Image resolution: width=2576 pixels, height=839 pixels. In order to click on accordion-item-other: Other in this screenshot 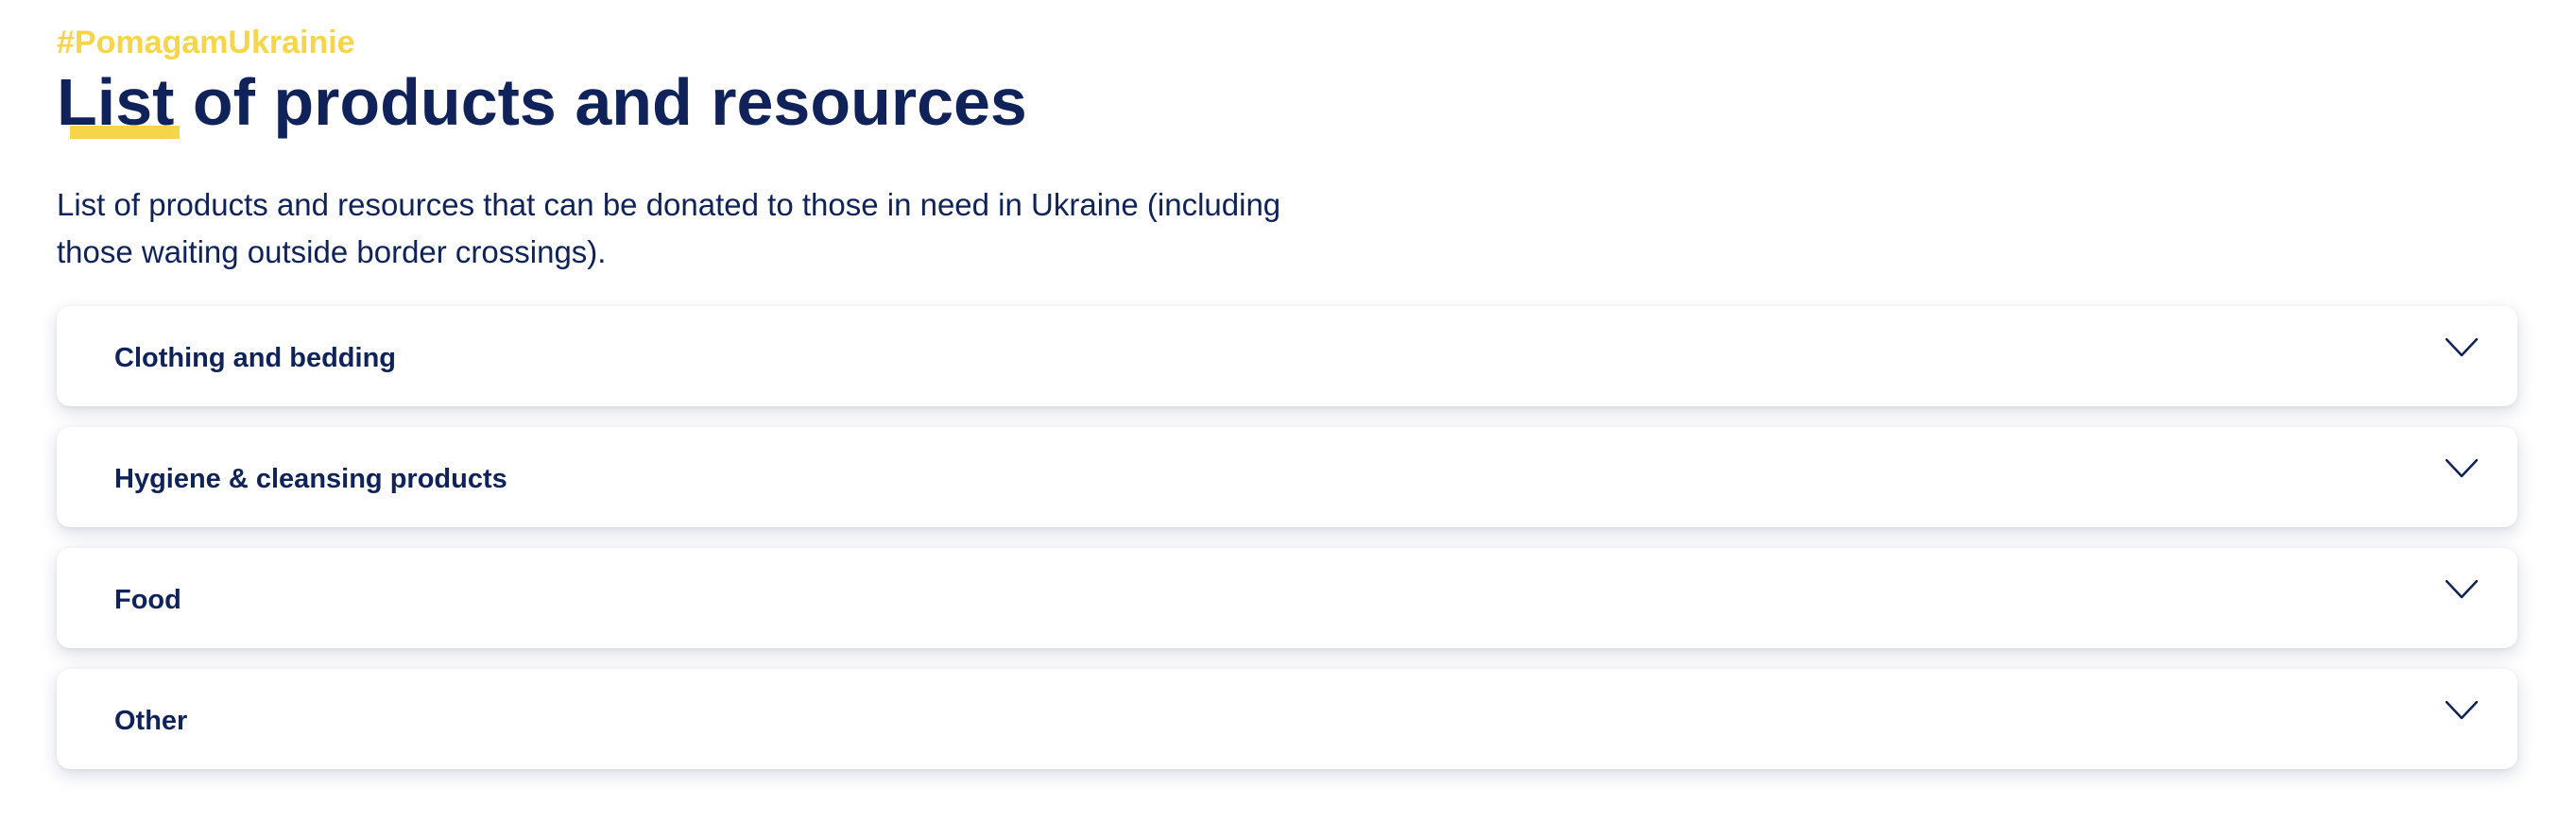, I will do `click(1287, 719)`.